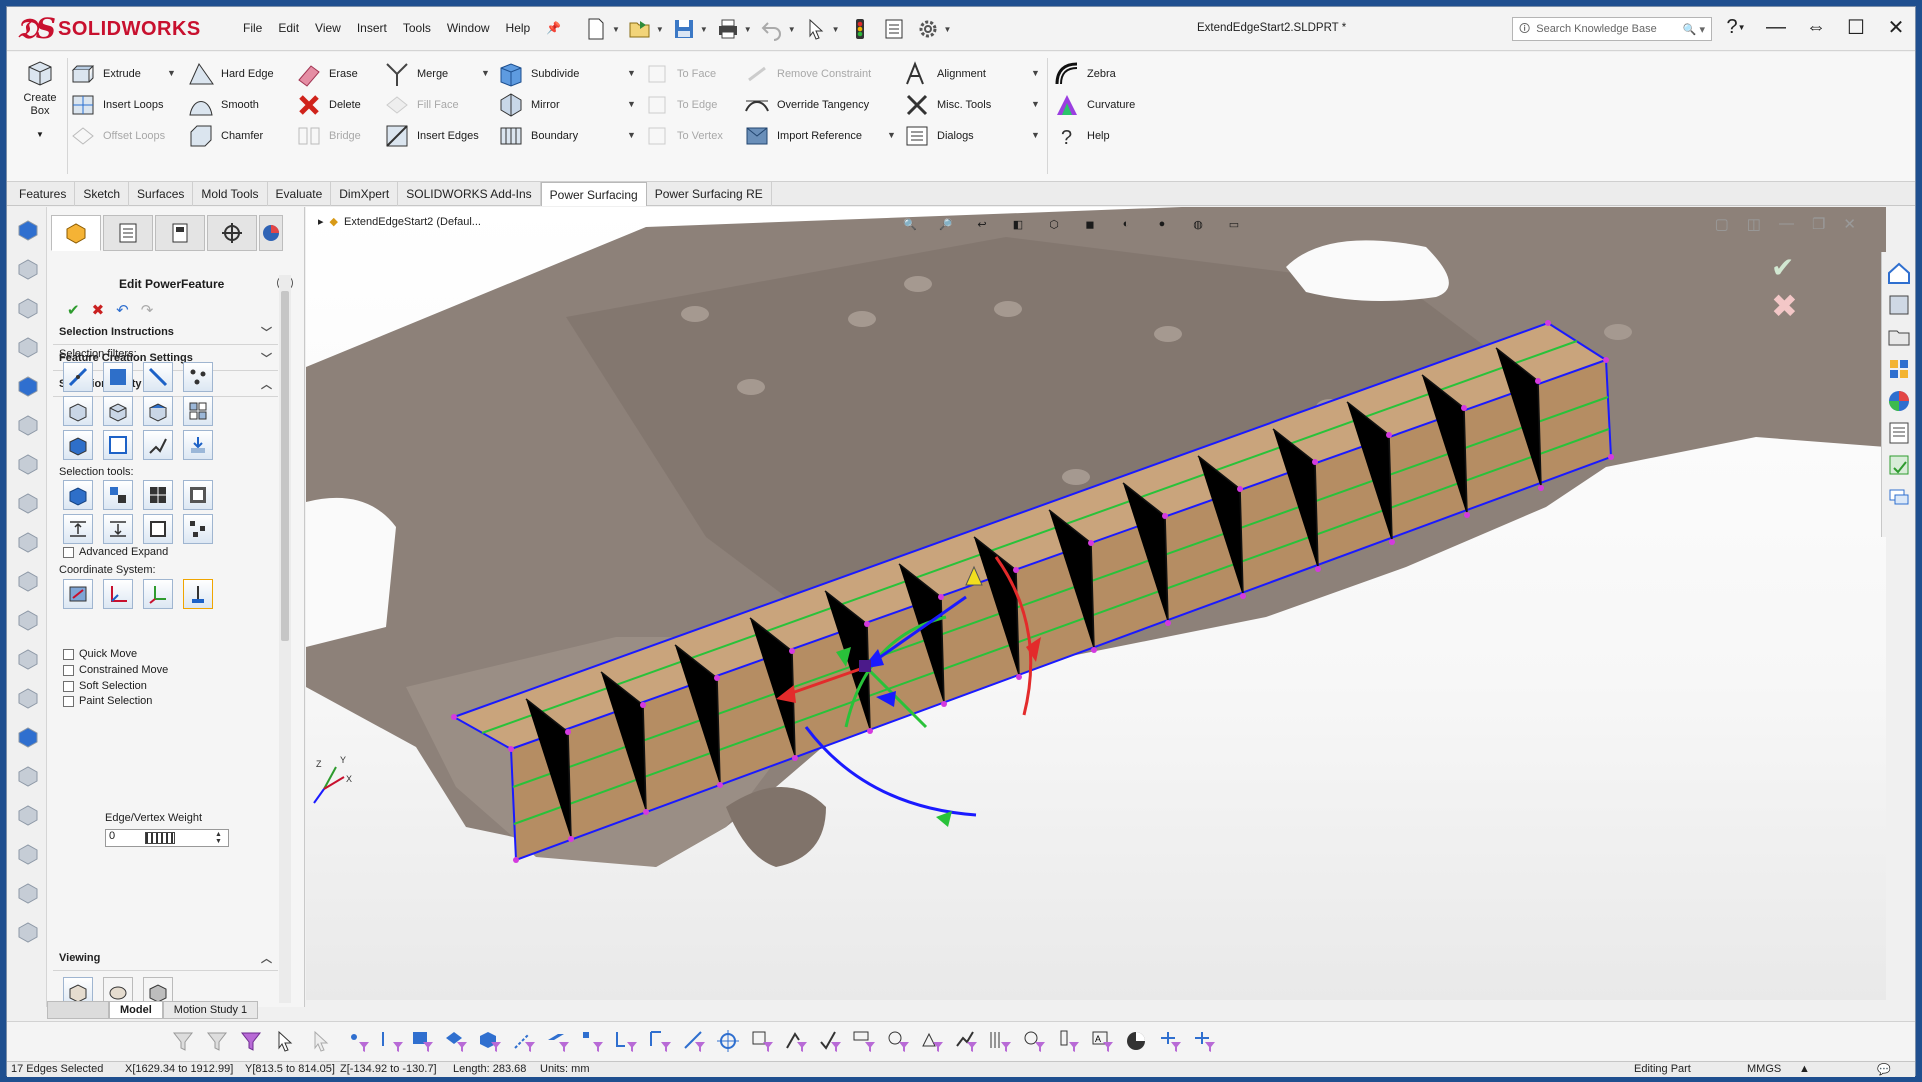  Describe the element at coordinates (1035, 135) in the screenshot. I see `dialogs-caret-icon: ▼` at that location.